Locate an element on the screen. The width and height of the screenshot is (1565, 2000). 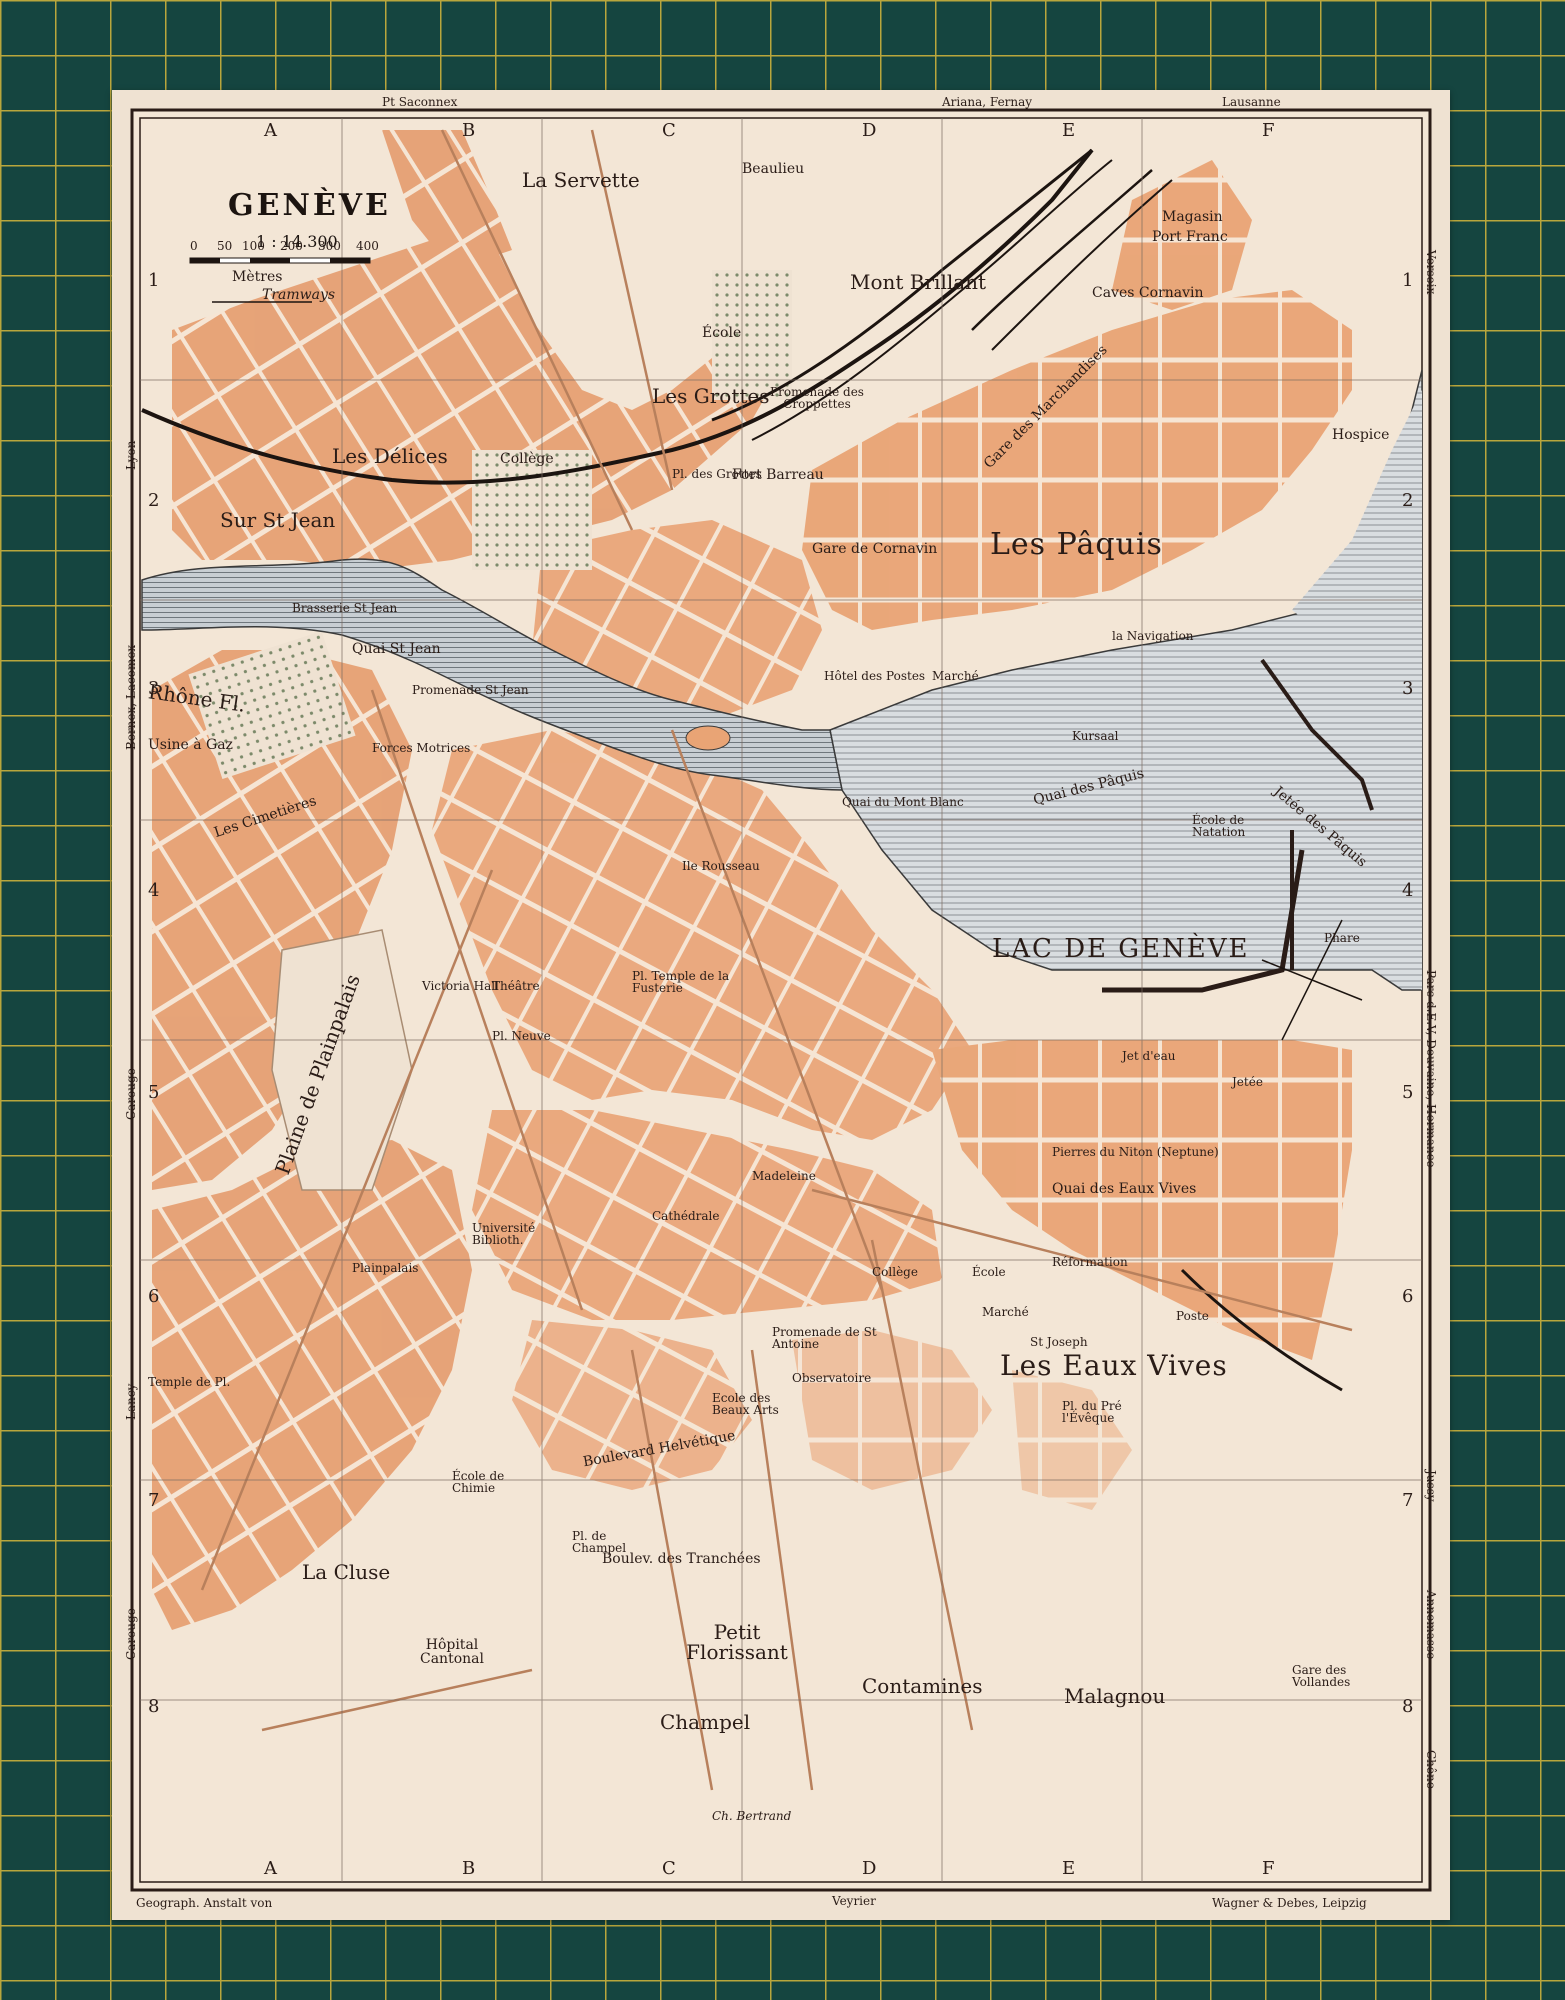
place-college-north: Collège is located at coordinates (527, 459).